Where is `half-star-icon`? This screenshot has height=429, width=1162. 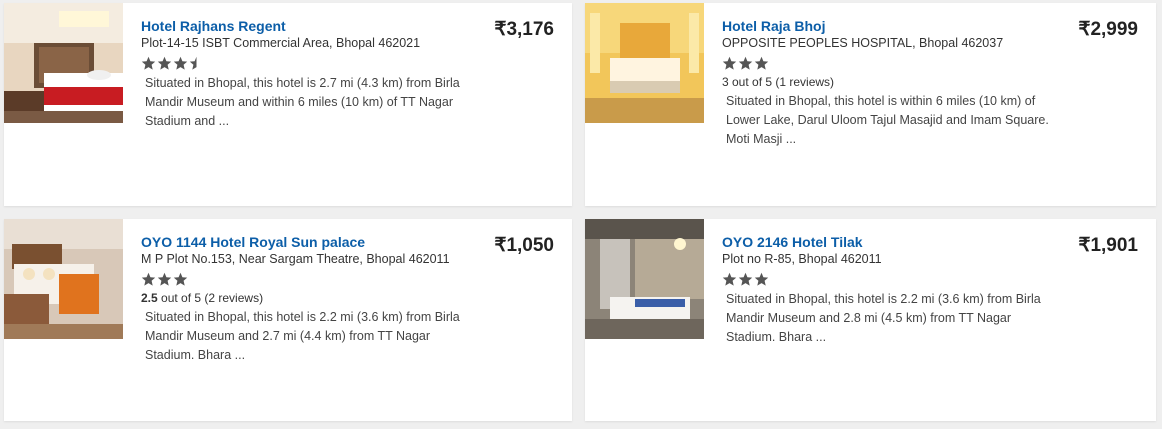
half-star-icon is located at coordinates (193, 63).